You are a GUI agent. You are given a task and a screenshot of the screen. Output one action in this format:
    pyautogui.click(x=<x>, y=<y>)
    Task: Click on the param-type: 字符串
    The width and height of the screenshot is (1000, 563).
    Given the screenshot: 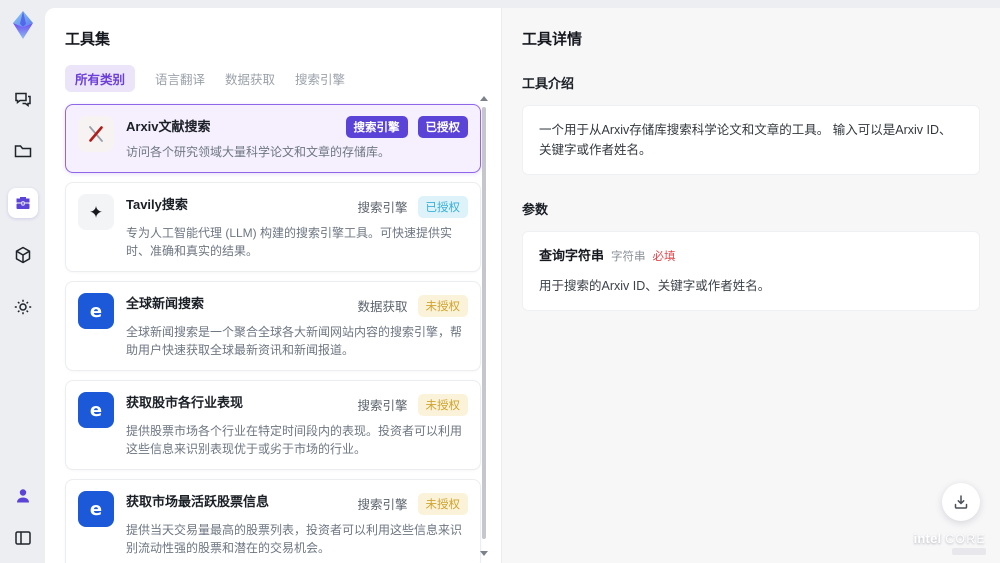 What is the action you would take?
    pyautogui.click(x=628, y=257)
    